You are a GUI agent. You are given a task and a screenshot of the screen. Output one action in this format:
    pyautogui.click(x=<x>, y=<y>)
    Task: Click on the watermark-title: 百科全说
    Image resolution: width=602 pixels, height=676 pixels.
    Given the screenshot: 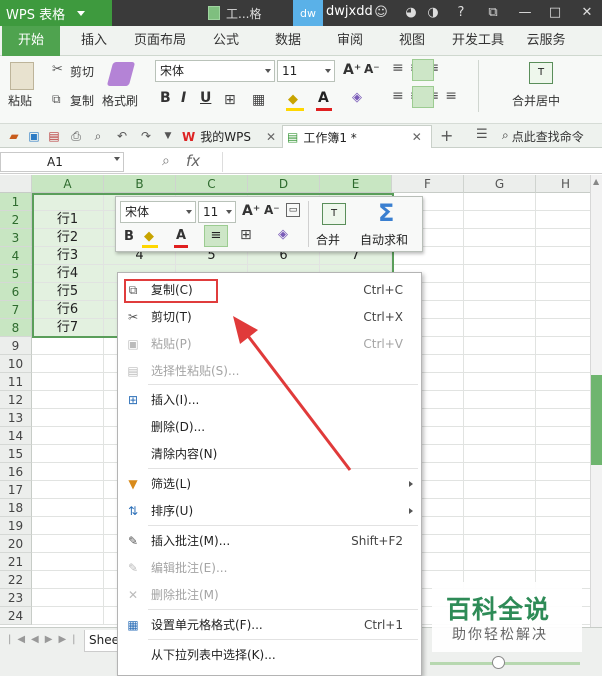 What is the action you would take?
    pyautogui.click(x=498, y=609)
    